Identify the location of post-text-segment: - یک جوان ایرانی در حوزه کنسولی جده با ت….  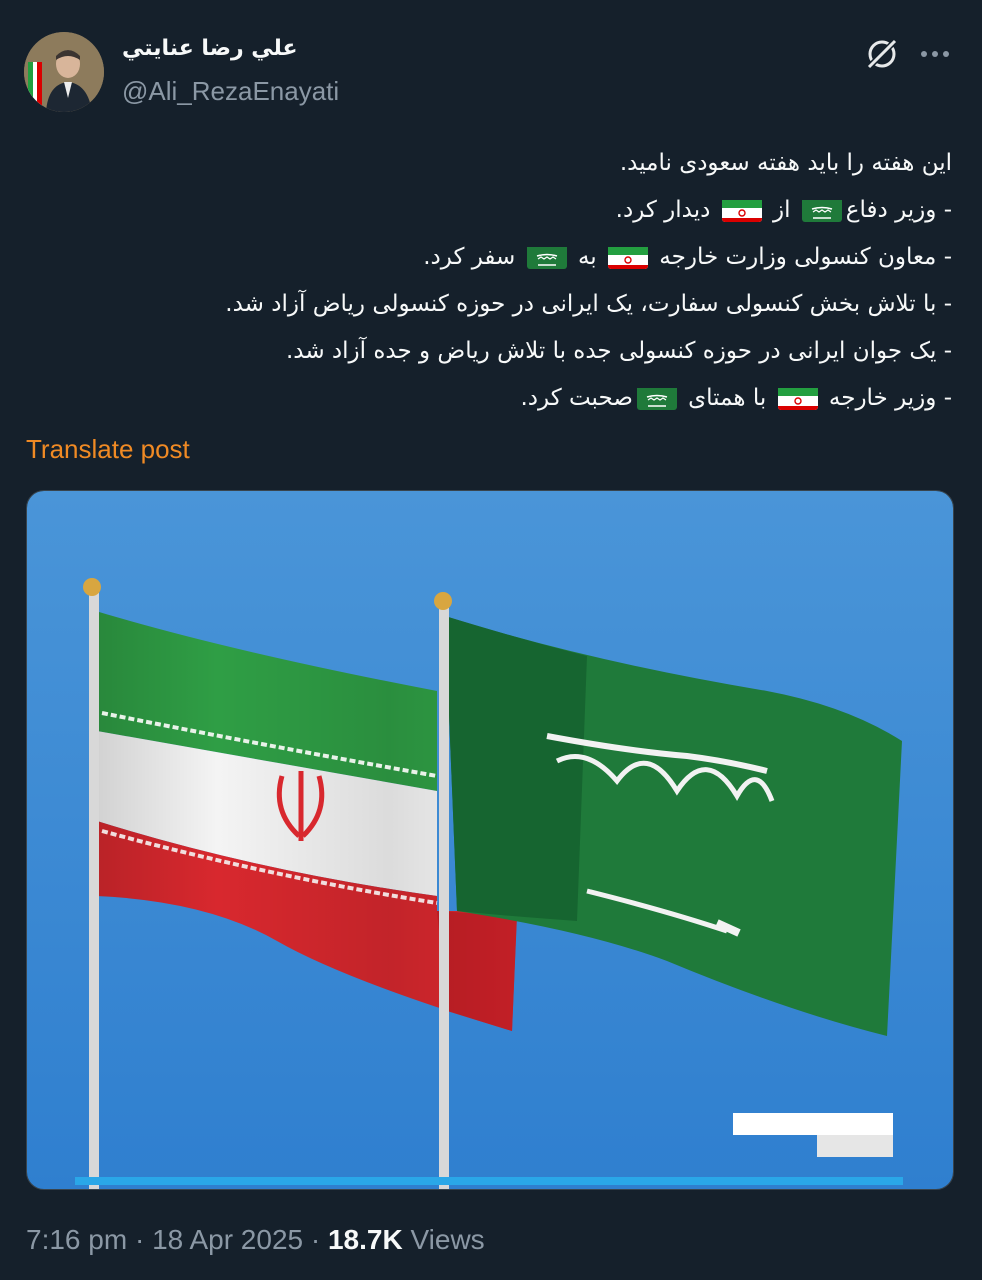
(618, 351).